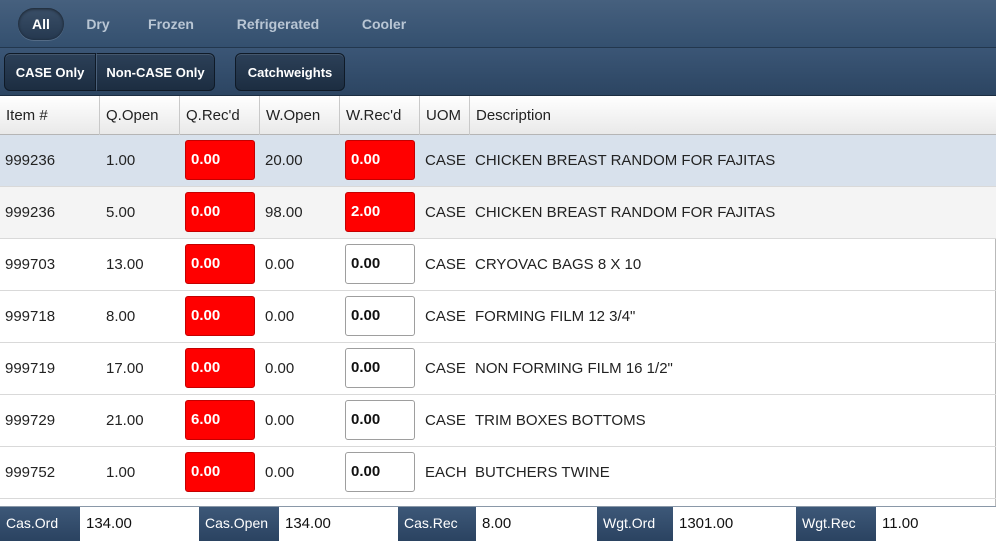  Describe the element at coordinates (498, 72) in the screenshot. I see `filter-bar: CASE Only Non-CASE Only Catchweights` at that location.